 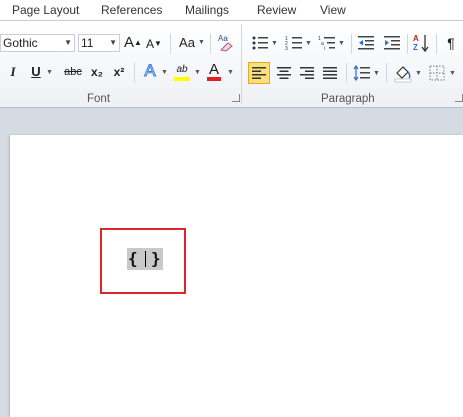 I want to click on align-center-icon, so click(x=284, y=73).